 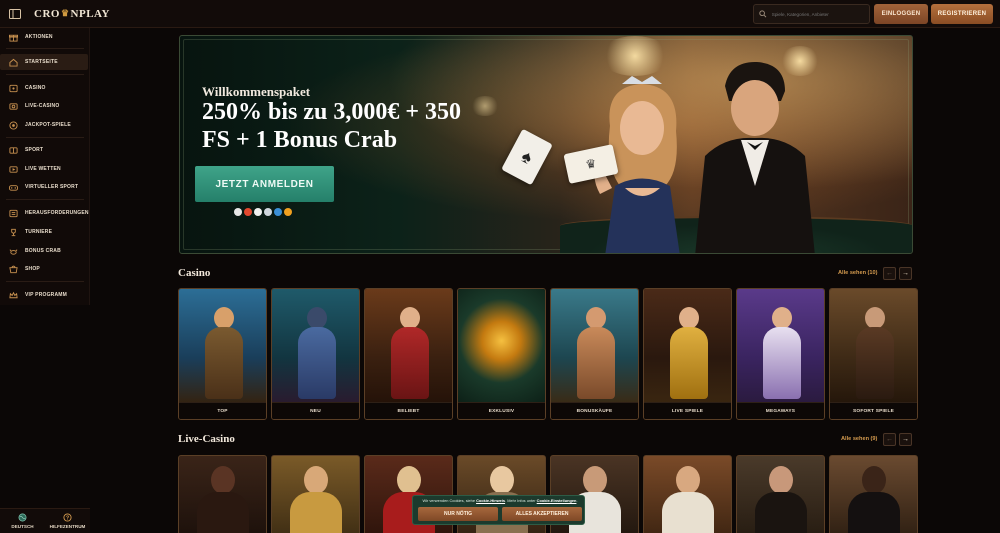 I want to click on payment-wallet-icon, so click(x=268, y=212).